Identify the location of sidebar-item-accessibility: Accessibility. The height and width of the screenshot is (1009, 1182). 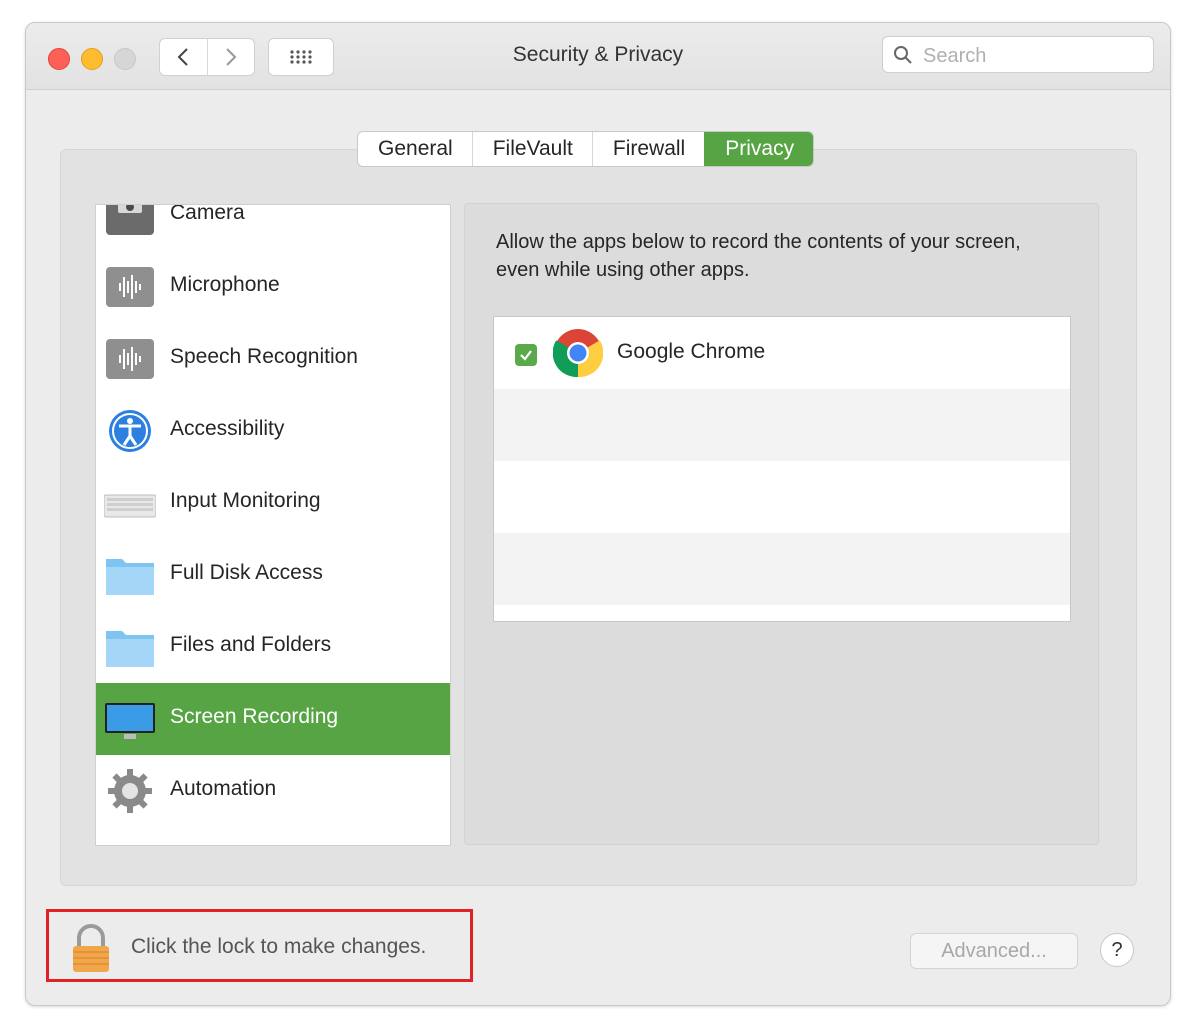
(273, 431).